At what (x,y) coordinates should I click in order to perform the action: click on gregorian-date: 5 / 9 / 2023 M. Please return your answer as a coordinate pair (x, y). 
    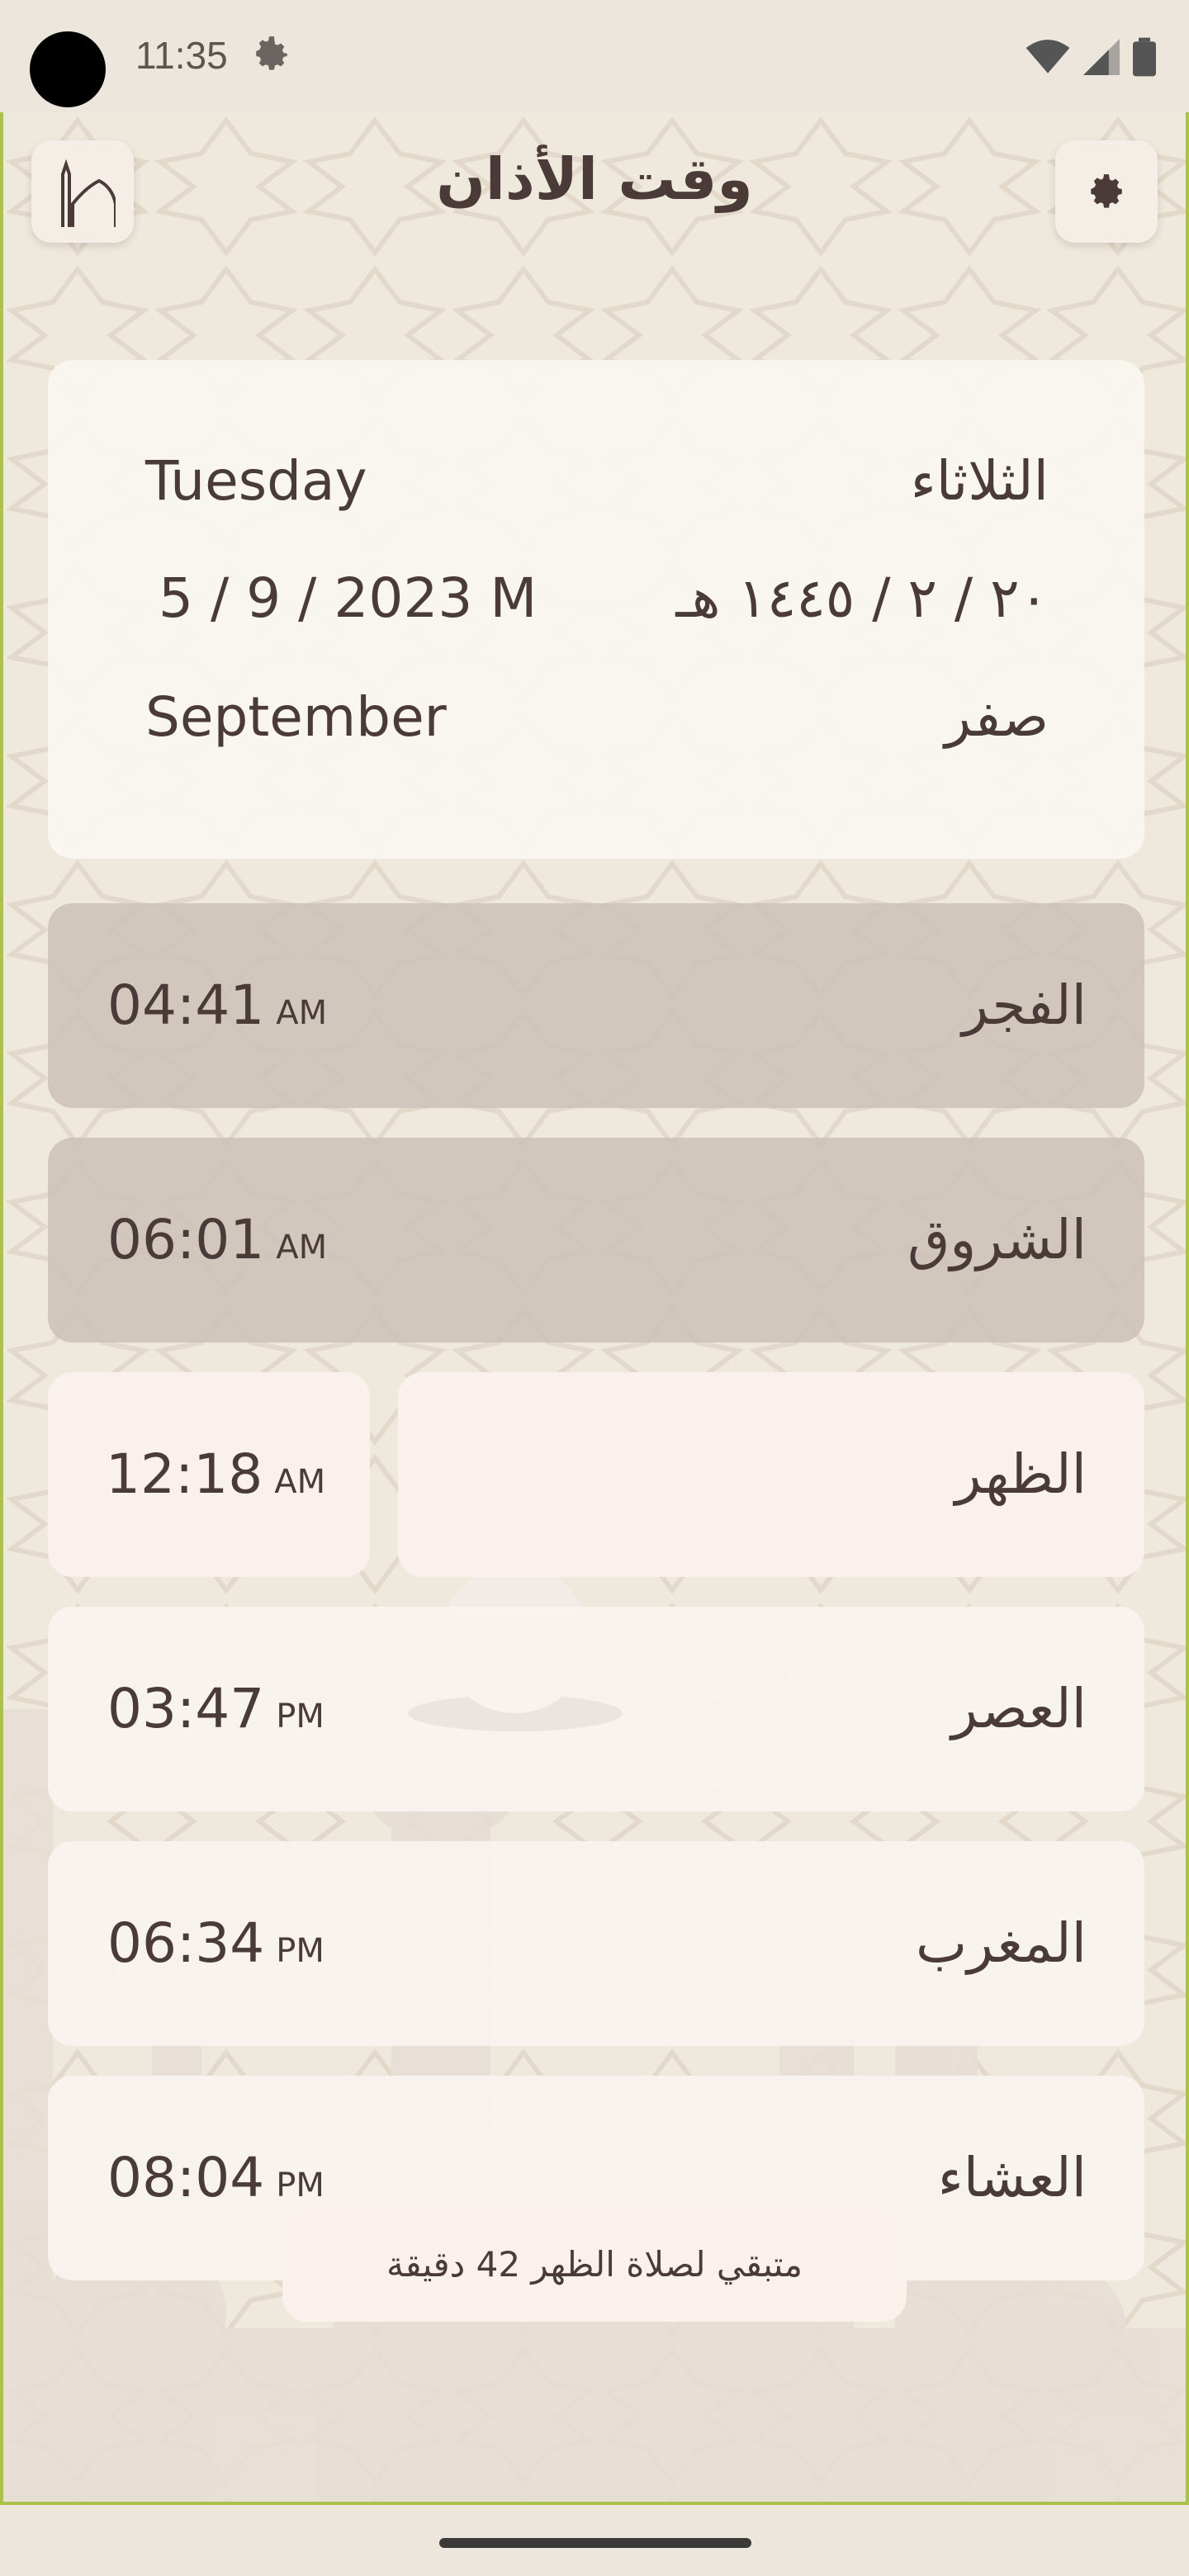
    Looking at the image, I should click on (348, 598).